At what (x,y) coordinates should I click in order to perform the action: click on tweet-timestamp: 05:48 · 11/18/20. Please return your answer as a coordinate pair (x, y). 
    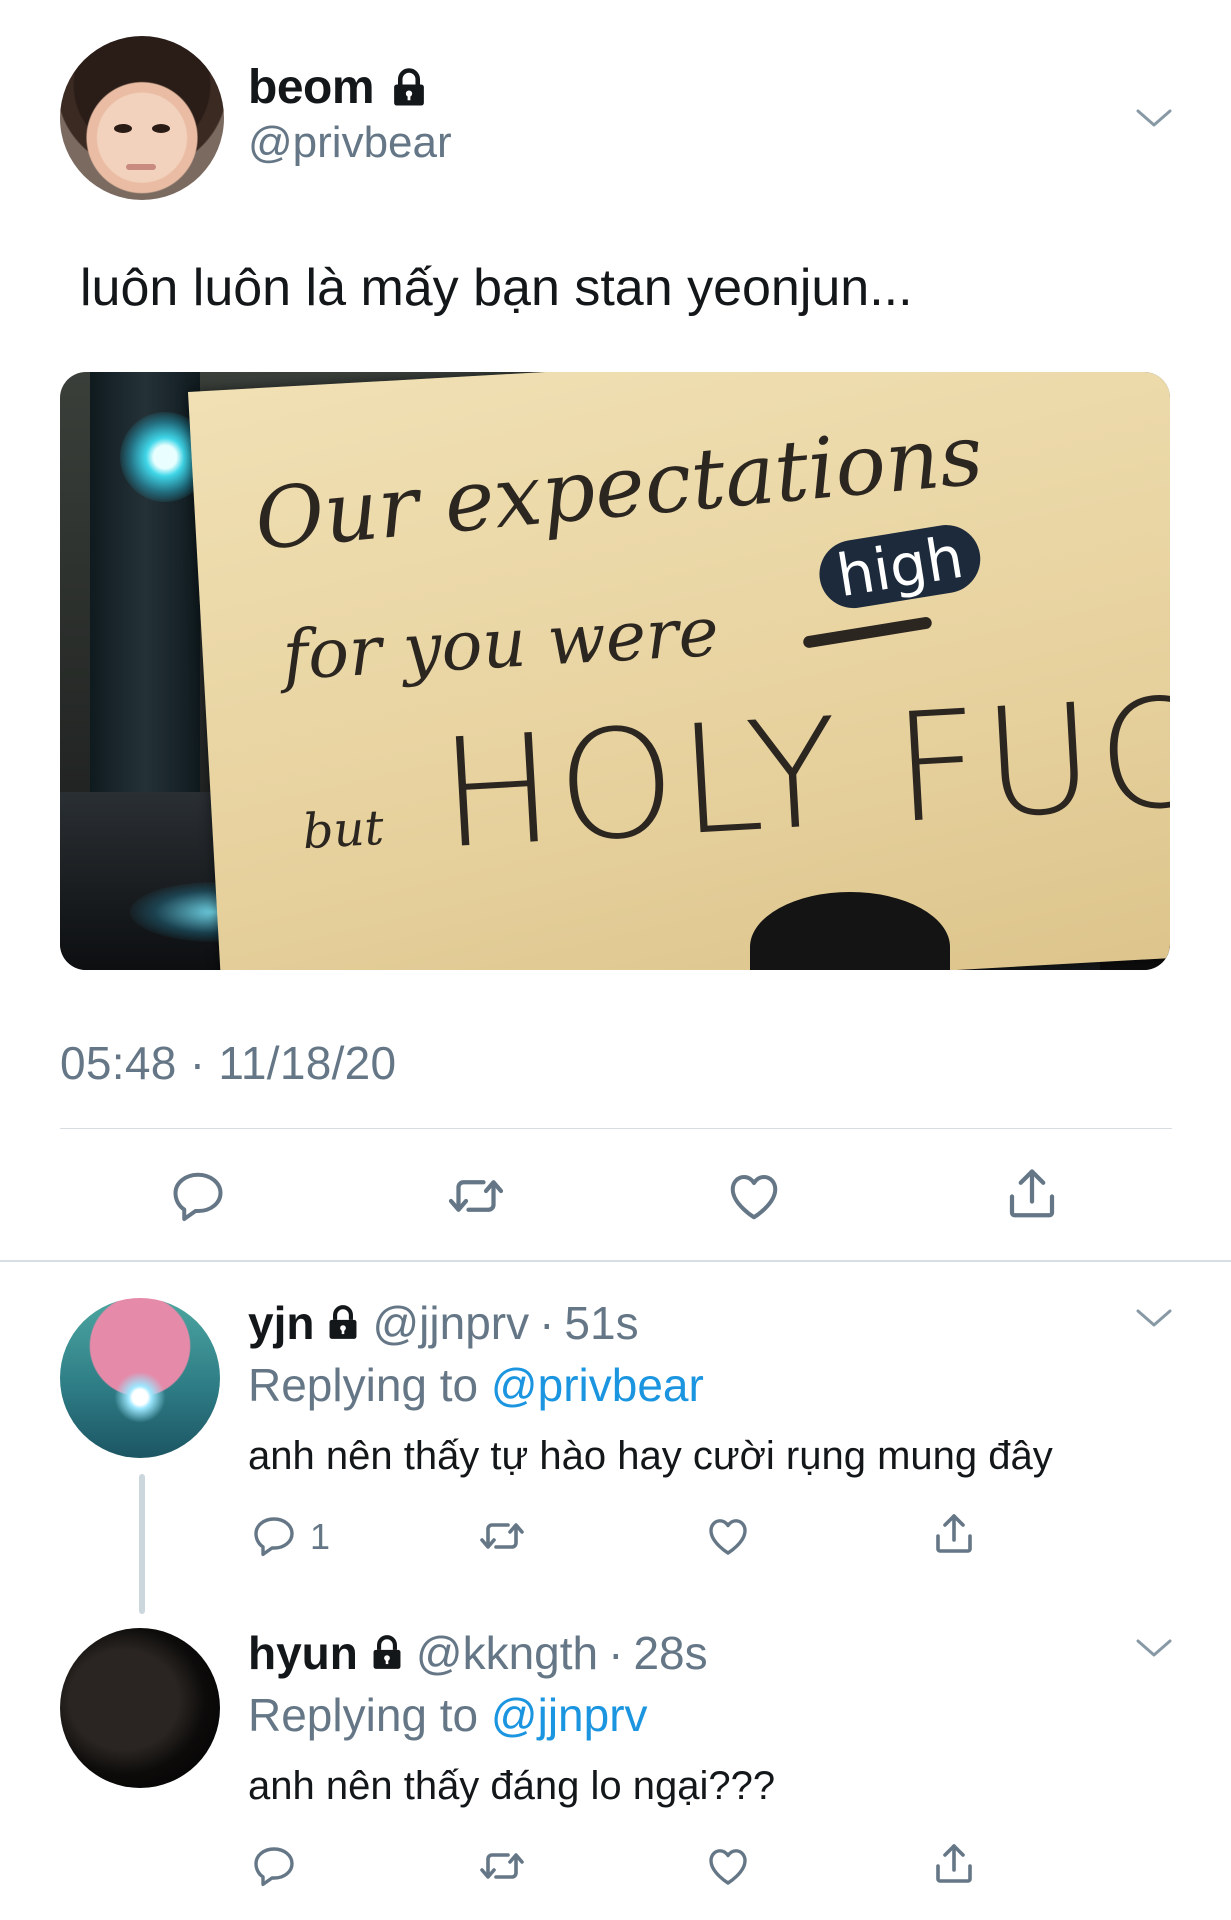
    Looking at the image, I should click on (228, 1063).